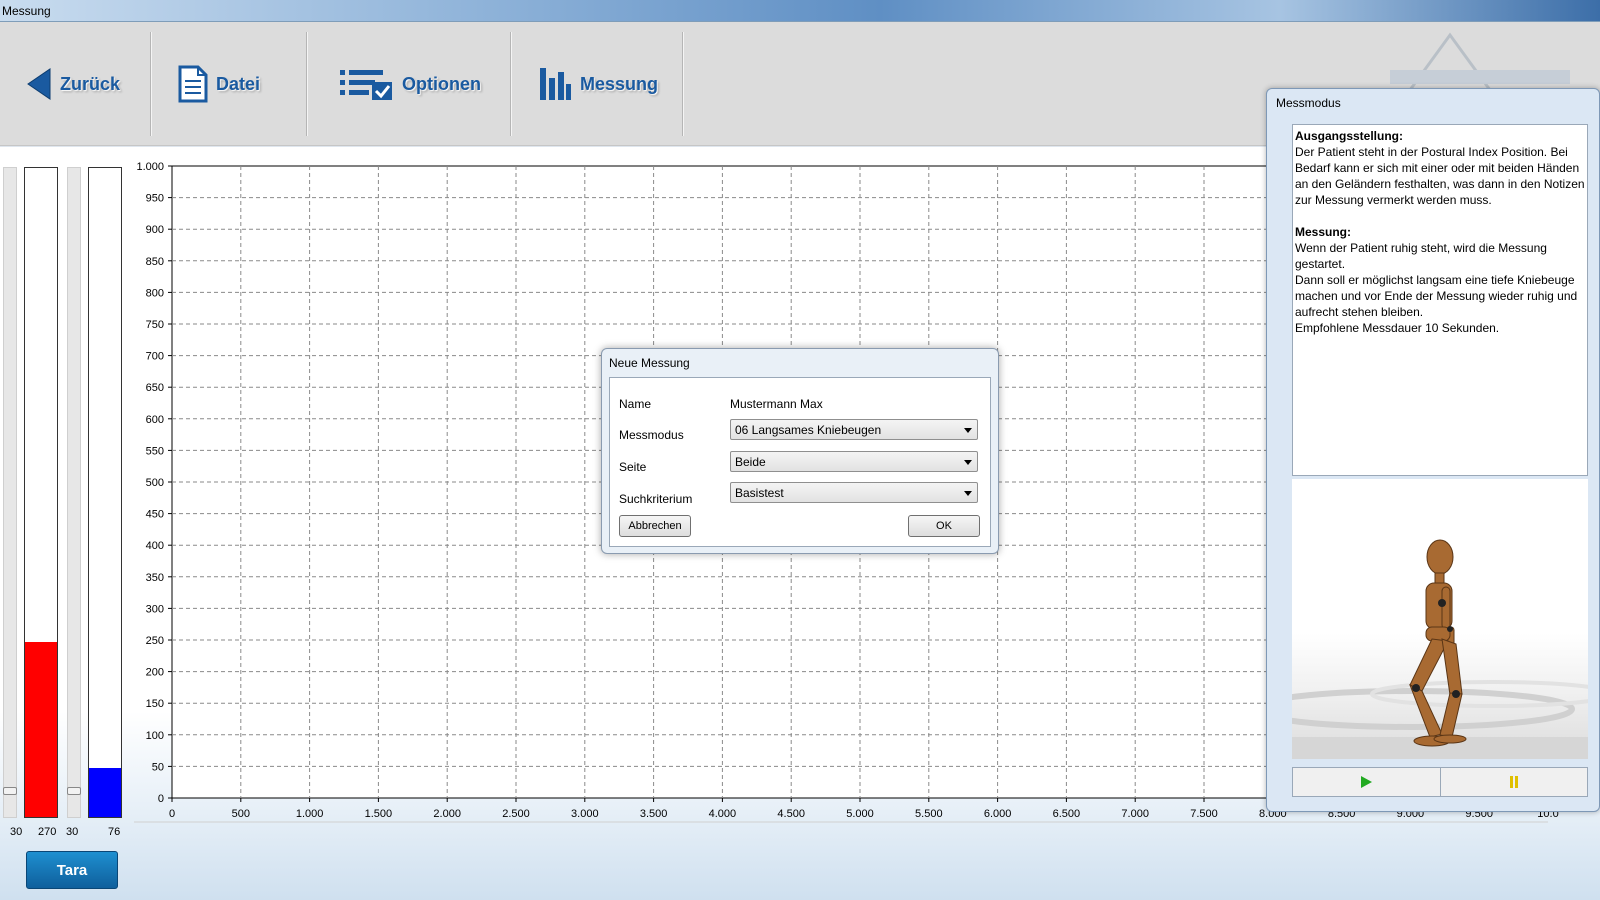 The height and width of the screenshot is (900, 1600). I want to click on y-tick-label: 1.000, so click(150, 167).